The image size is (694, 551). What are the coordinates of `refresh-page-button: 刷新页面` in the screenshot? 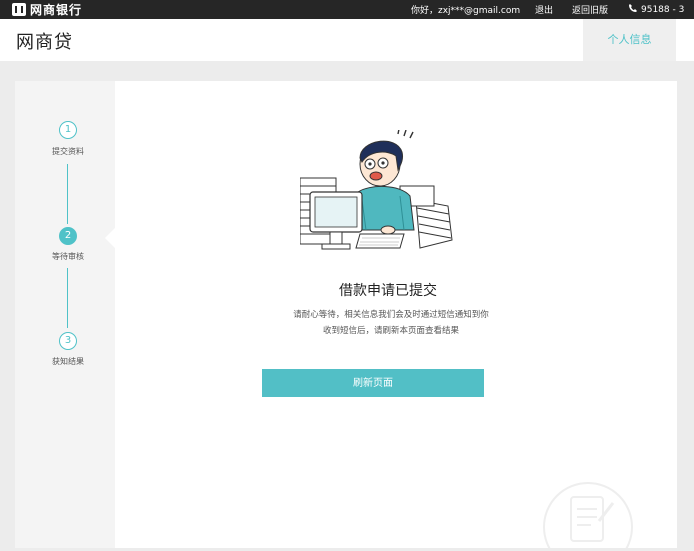 It's located at (373, 383).